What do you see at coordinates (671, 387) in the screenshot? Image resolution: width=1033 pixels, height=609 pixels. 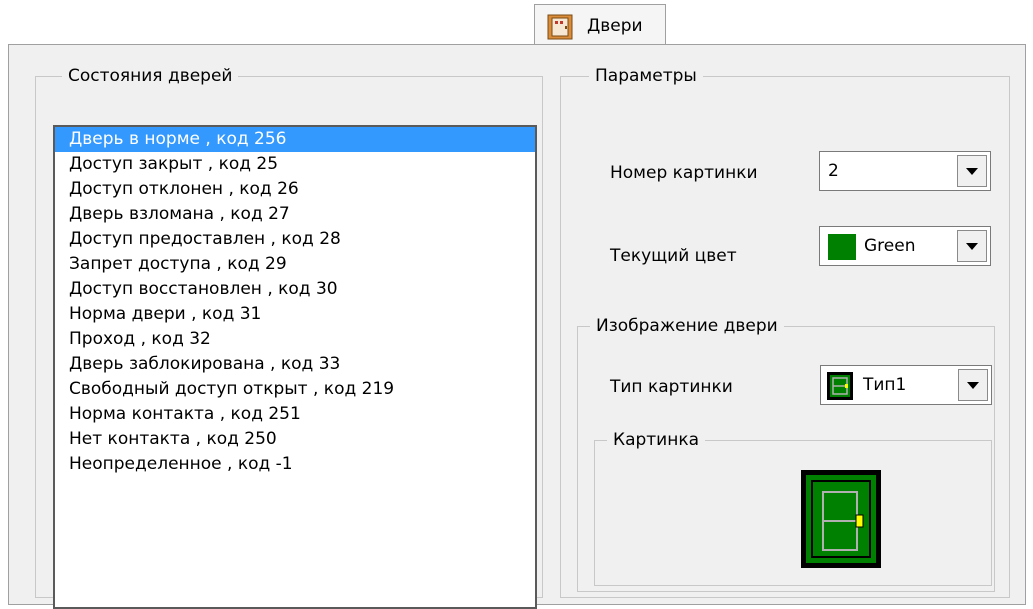 I see `picture-type-label: Тип картинки` at bounding box center [671, 387].